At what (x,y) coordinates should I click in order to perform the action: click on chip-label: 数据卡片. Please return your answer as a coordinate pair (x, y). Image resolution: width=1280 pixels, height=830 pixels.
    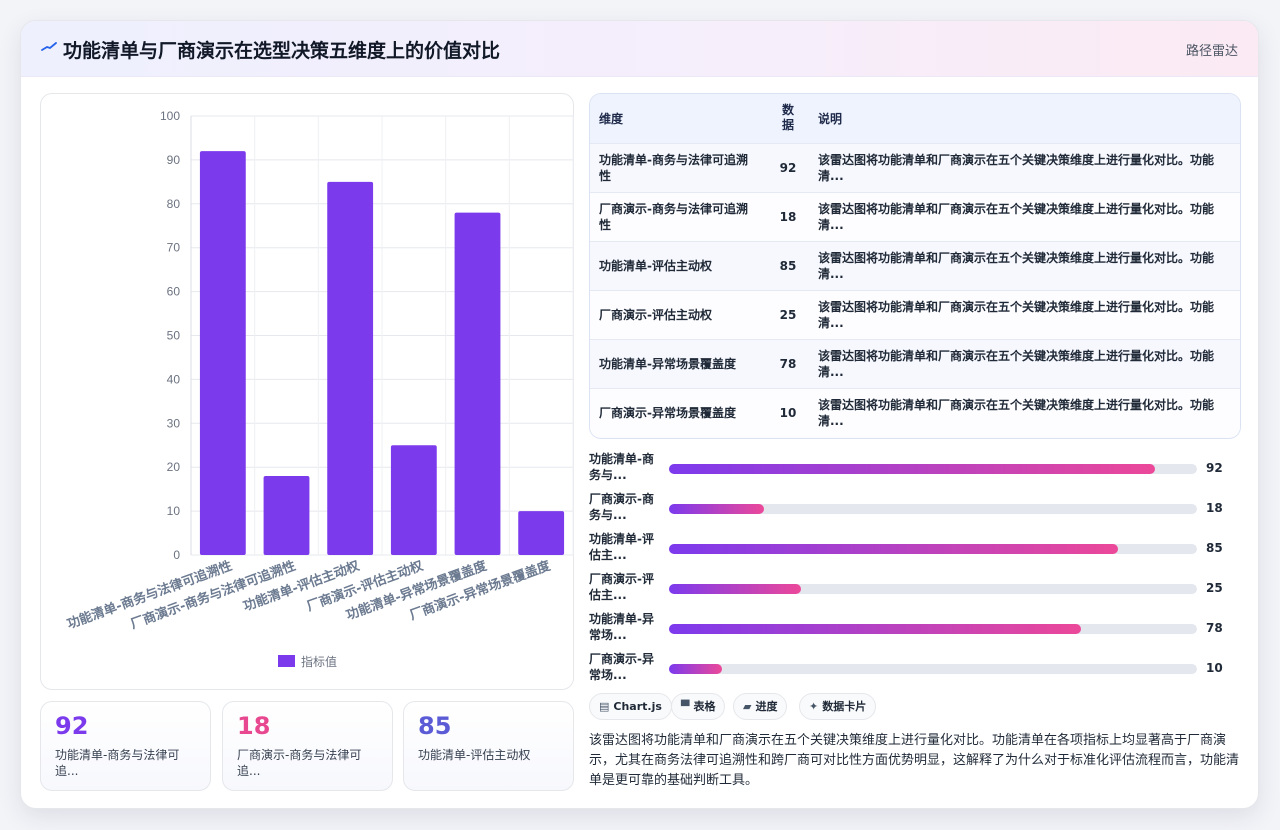
    Looking at the image, I should click on (844, 706).